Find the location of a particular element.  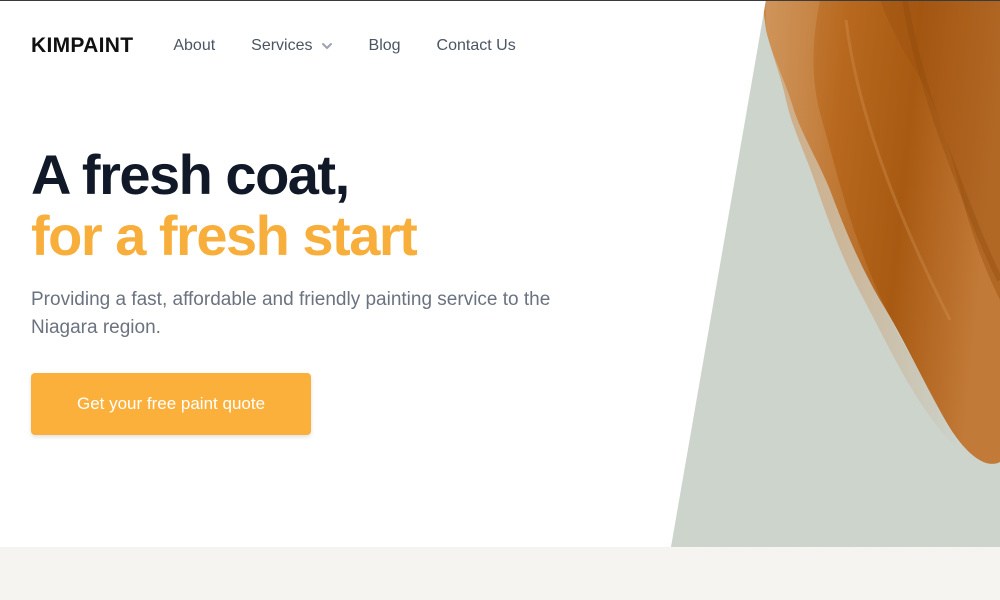

top-border is located at coordinates (500, 0).